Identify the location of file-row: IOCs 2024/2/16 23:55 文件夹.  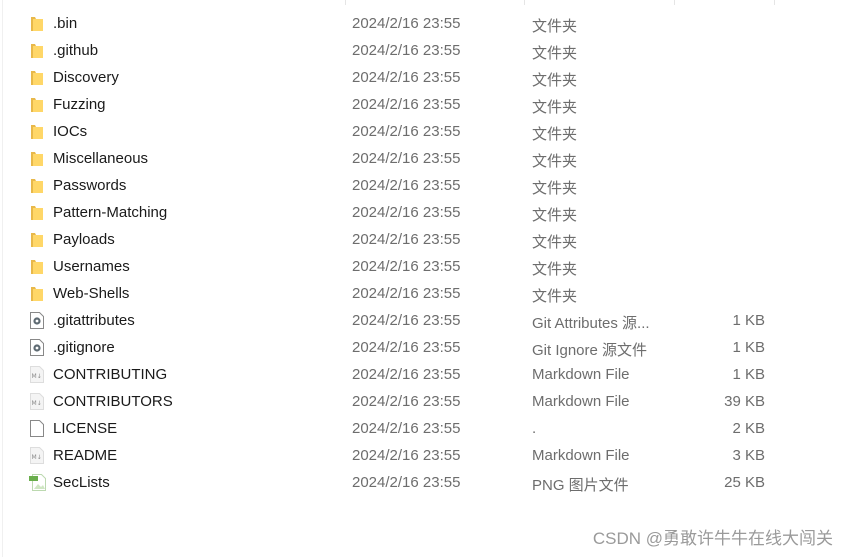
(400, 131).